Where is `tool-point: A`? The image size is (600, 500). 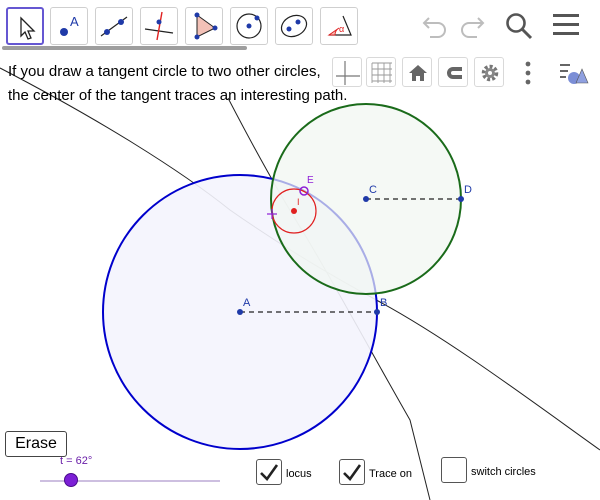
tool-point: A is located at coordinates (69, 26).